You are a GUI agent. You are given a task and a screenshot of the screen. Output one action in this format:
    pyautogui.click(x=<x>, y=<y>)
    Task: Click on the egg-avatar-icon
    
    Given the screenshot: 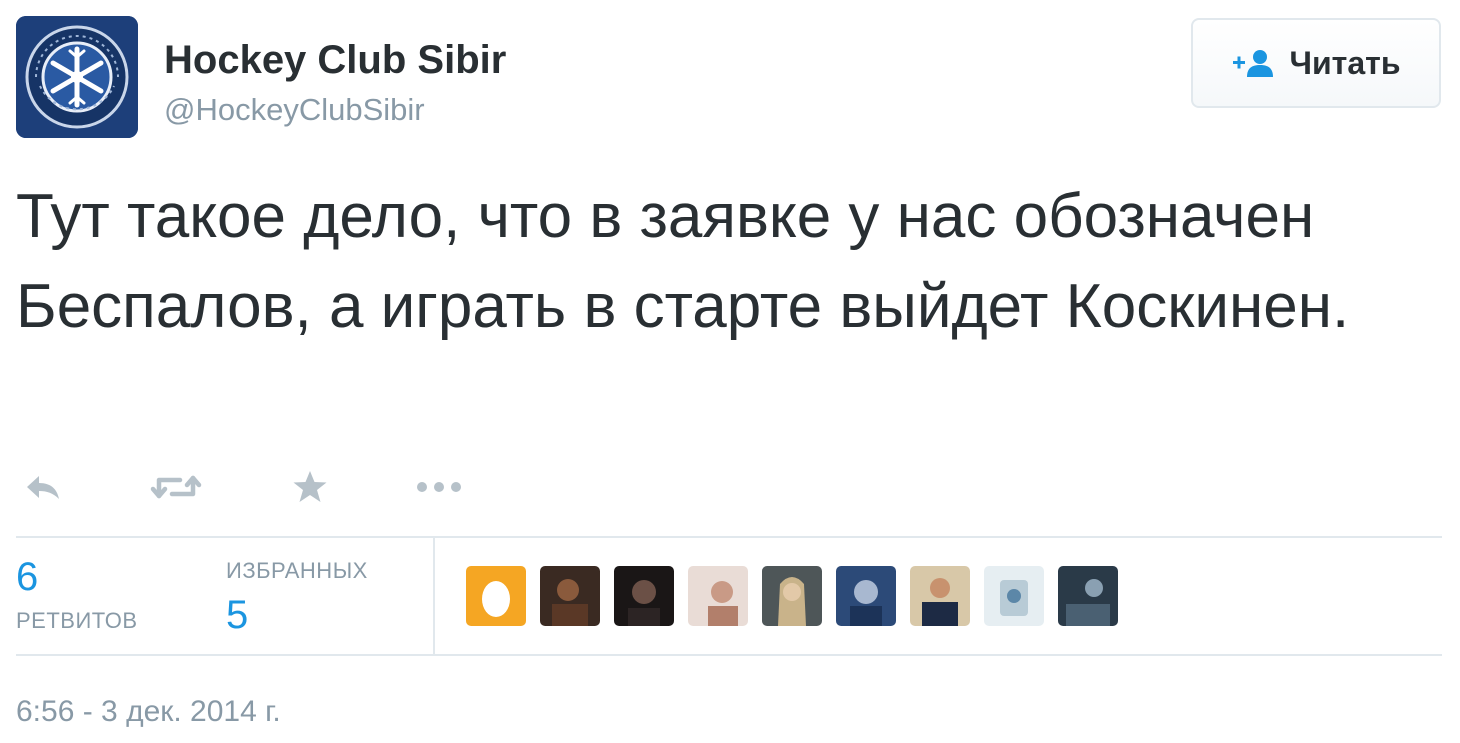 What is the action you would take?
    pyautogui.click(x=496, y=596)
    